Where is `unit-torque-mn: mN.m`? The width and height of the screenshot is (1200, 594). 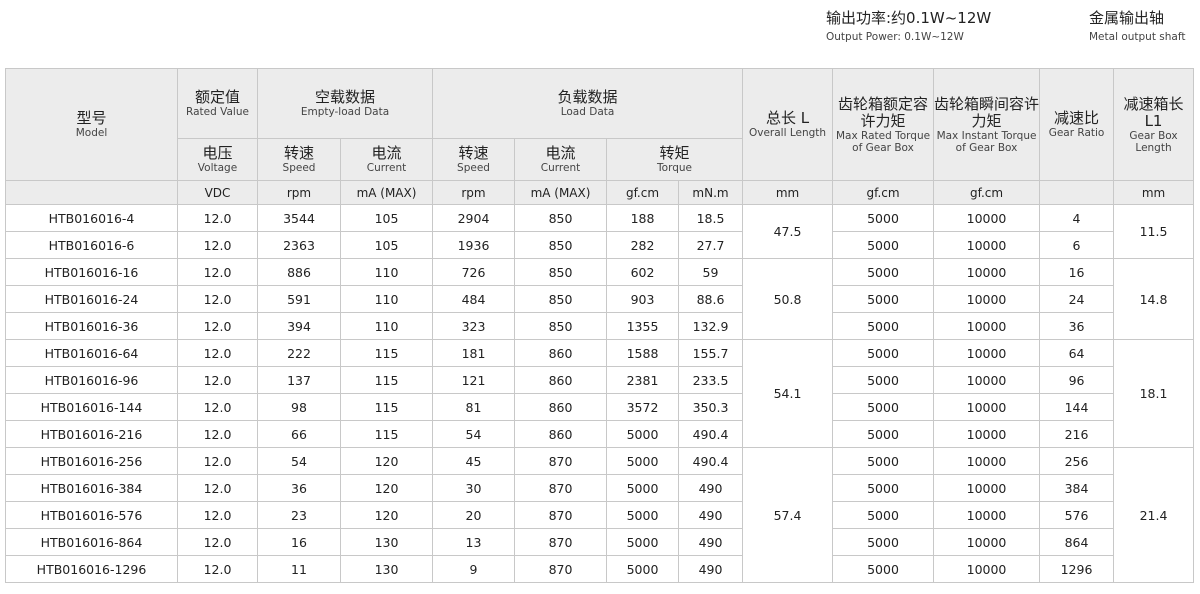 unit-torque-mn: mN.m is located at coordinates (710, 192).